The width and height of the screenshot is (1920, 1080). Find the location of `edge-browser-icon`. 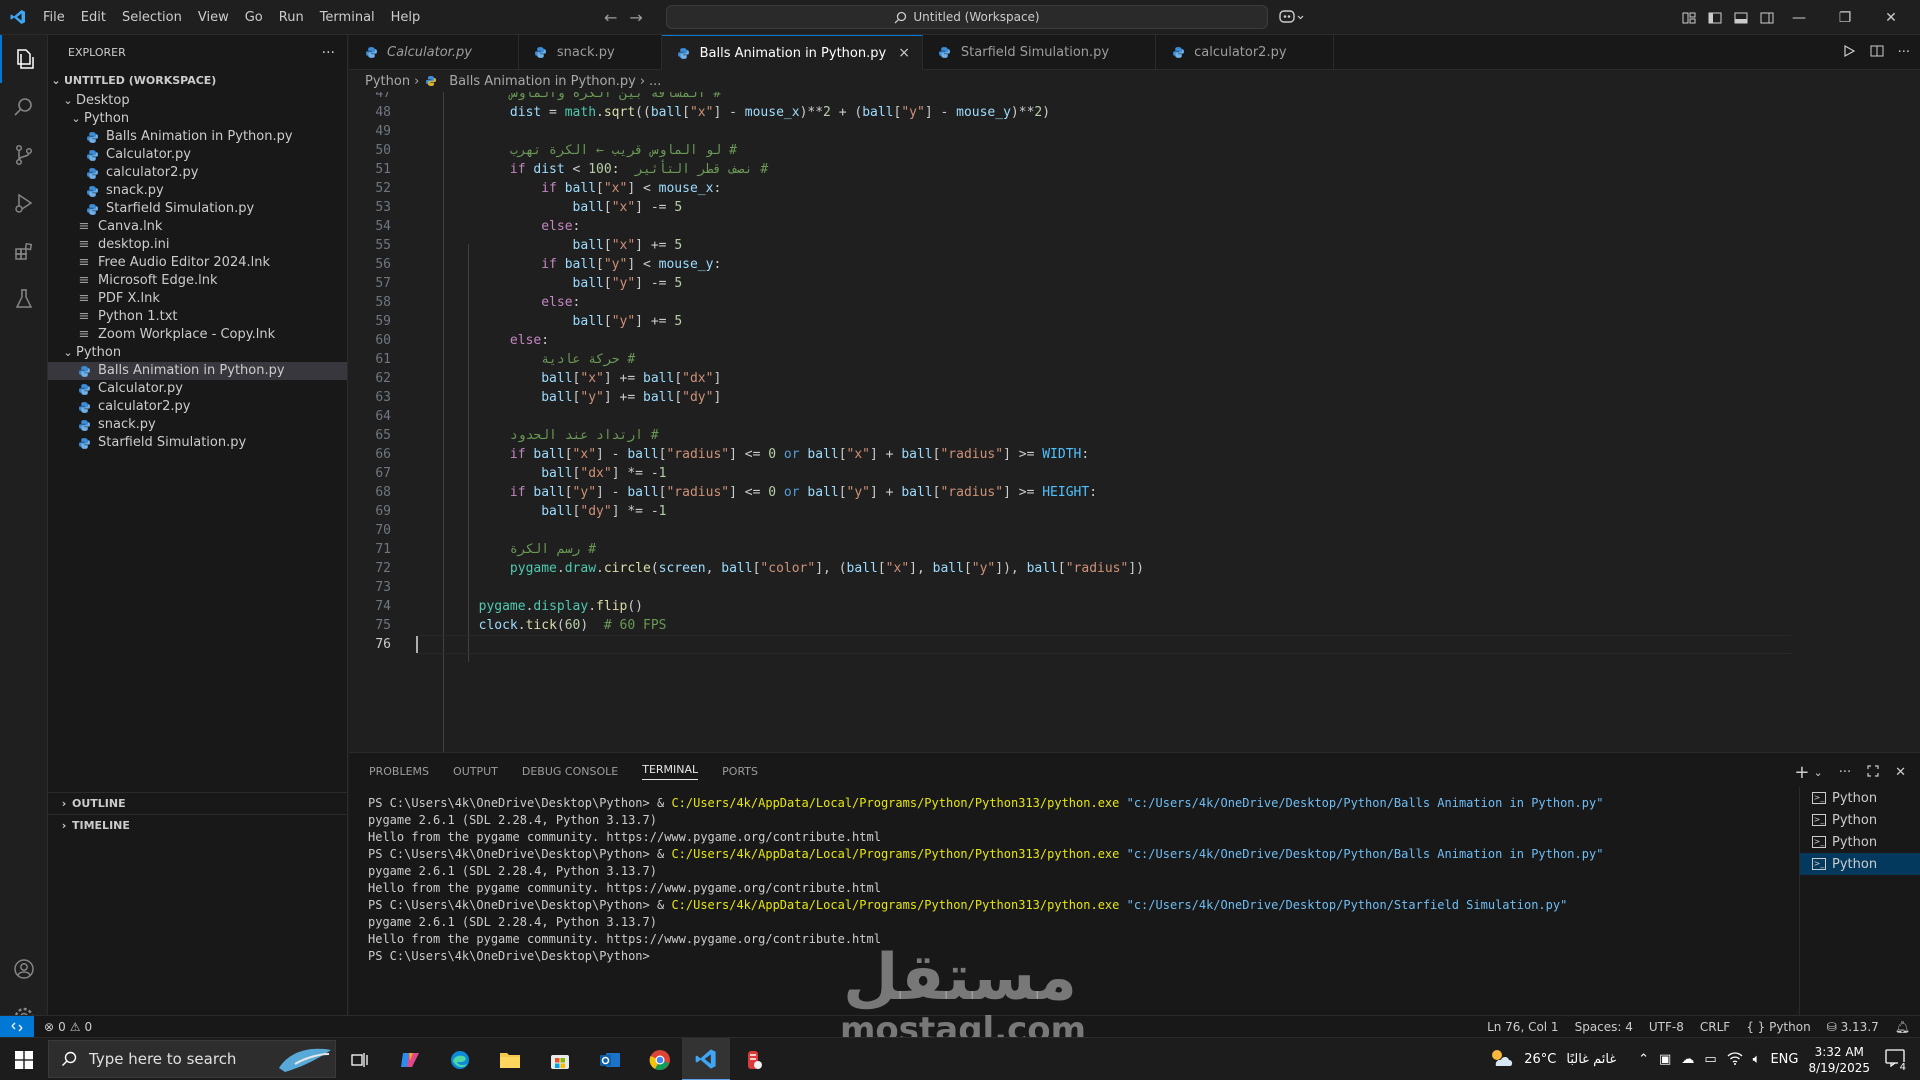

edge-browser-icon is located at coordinates (460, 1059).